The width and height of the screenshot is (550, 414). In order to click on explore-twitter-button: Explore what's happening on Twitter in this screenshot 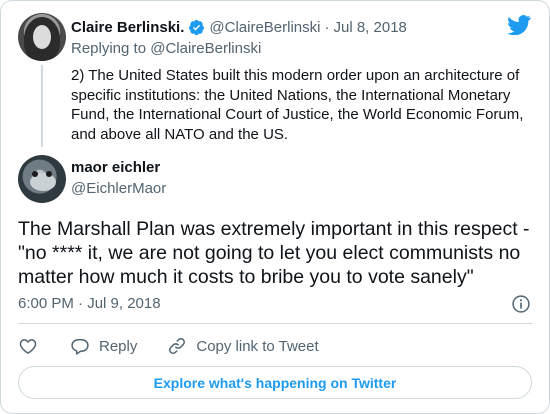, I will do `click(275, 382)`.